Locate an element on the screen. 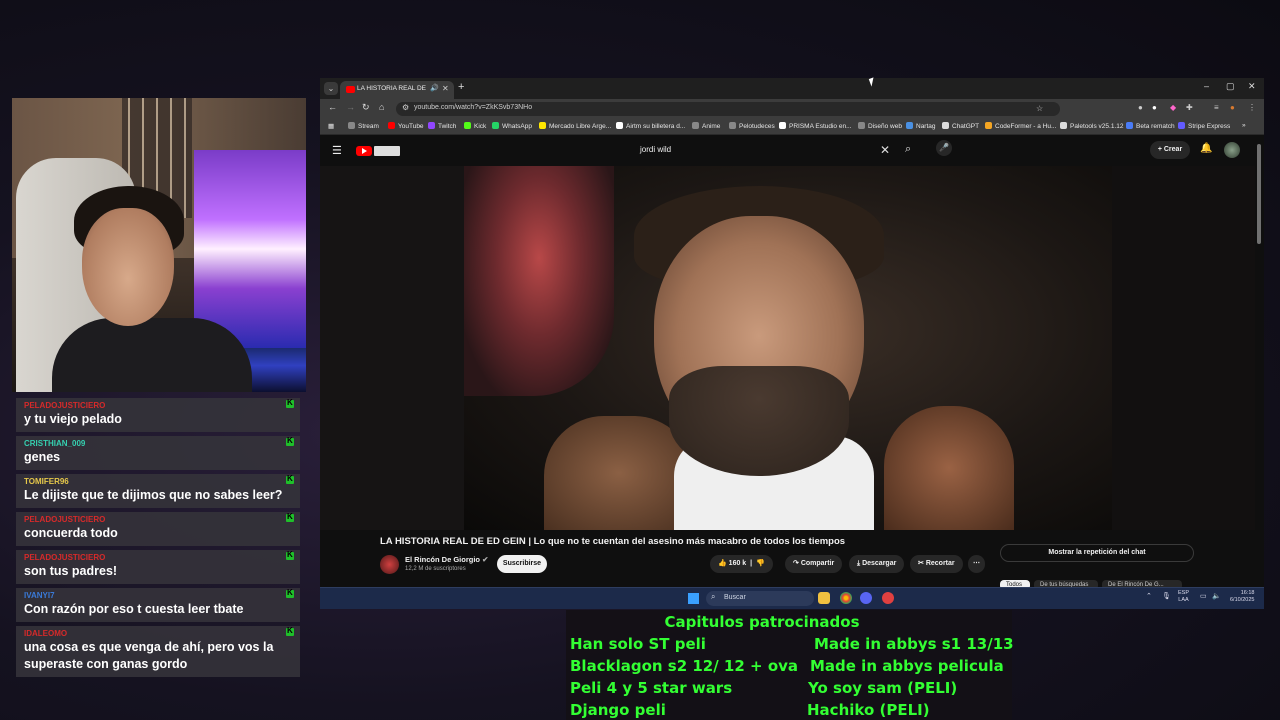 Image resolution: width=1280 pixels, height=720 pixels. profile-icon: ● is located at coordinates (1232, 107).